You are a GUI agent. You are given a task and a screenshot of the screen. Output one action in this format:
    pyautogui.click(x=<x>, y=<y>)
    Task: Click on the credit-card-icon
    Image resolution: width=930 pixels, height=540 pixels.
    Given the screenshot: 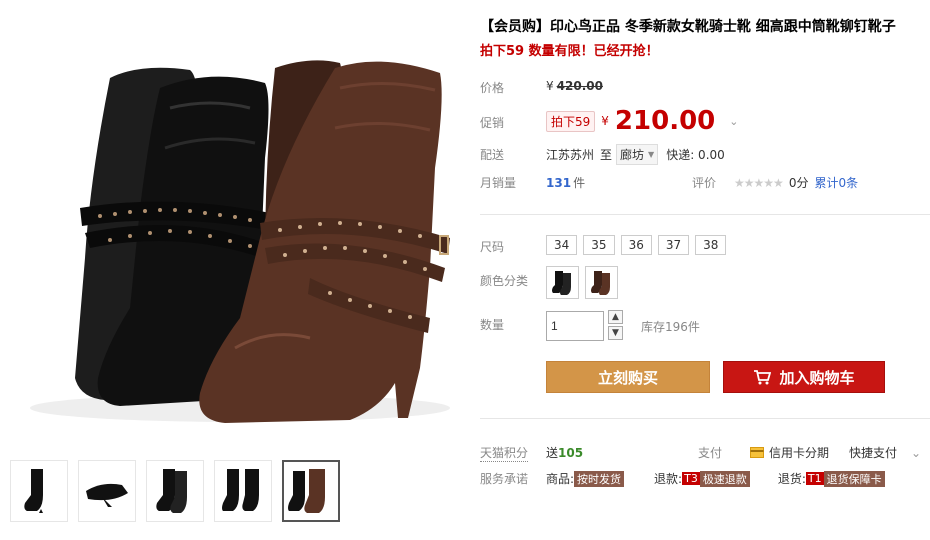 What is the action you would take?
    pyautogui.click(x=757, y=452)
    